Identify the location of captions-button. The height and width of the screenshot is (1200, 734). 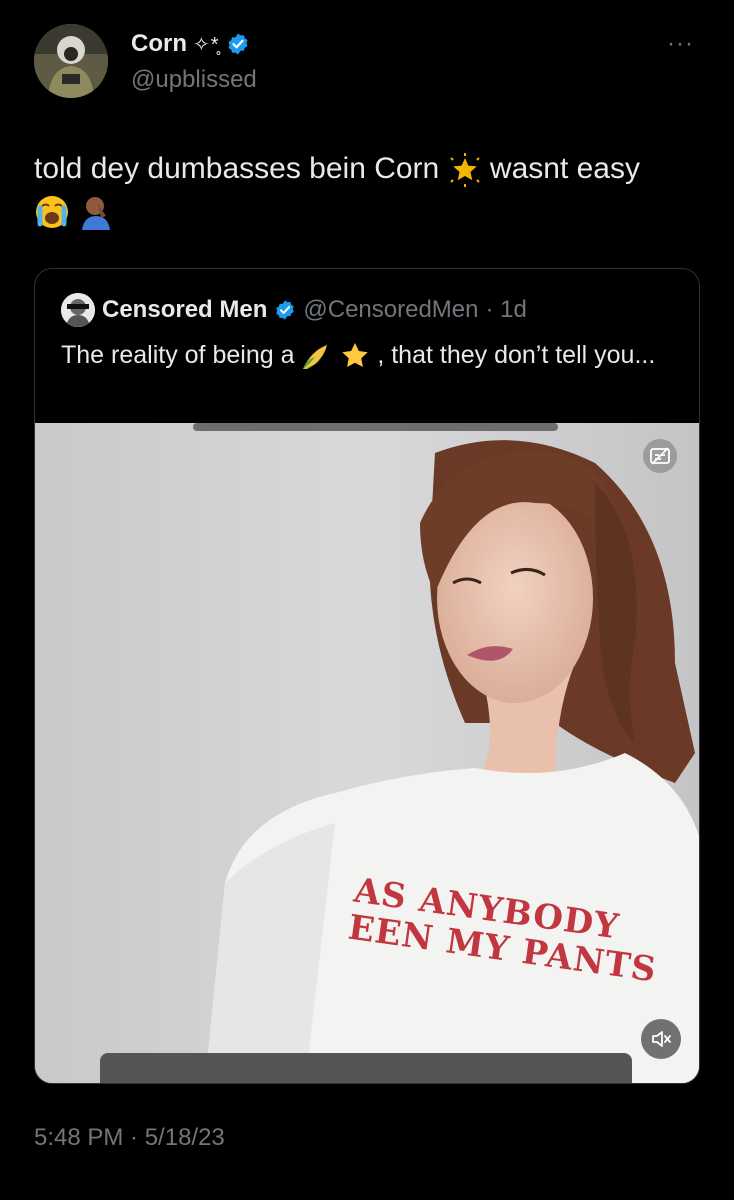
(660, 456).